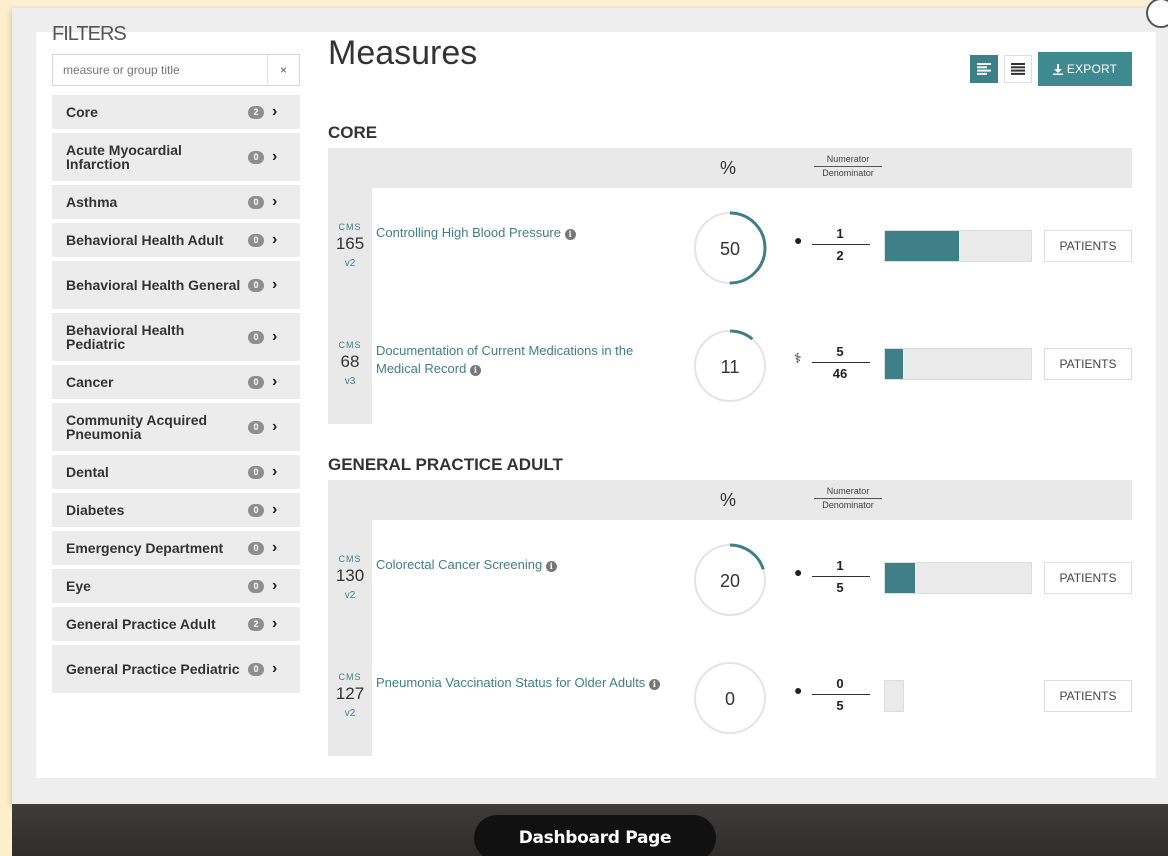 The width and height of the screenshot is (1168, 856). What do you see at coordinates (459, 564) in the screenshot?
I see `measure-name: Colorectal Cancer Screening` at bounding box center [459, 564].